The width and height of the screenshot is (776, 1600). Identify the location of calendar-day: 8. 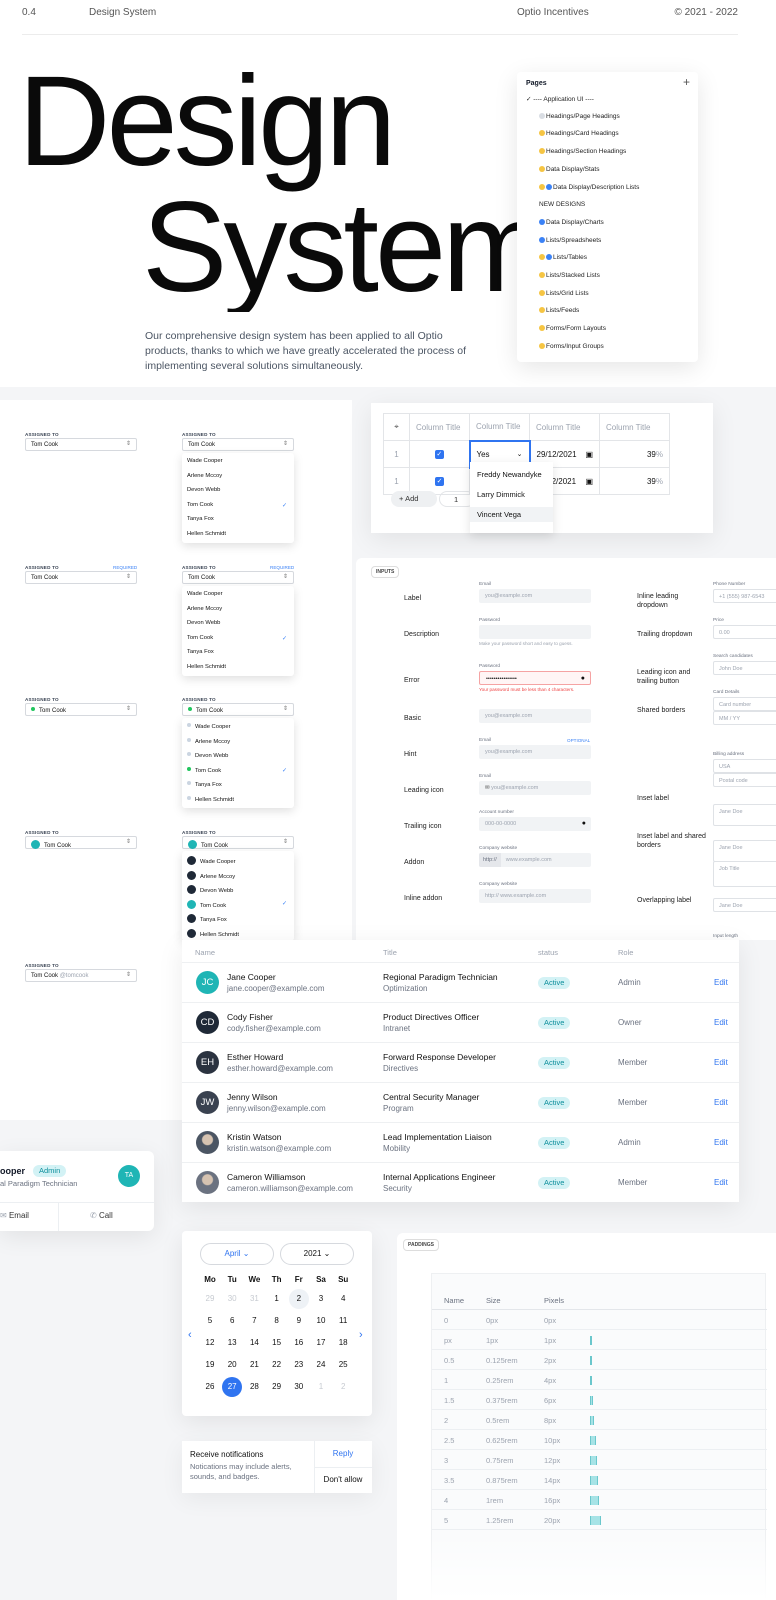
(277, 1321).